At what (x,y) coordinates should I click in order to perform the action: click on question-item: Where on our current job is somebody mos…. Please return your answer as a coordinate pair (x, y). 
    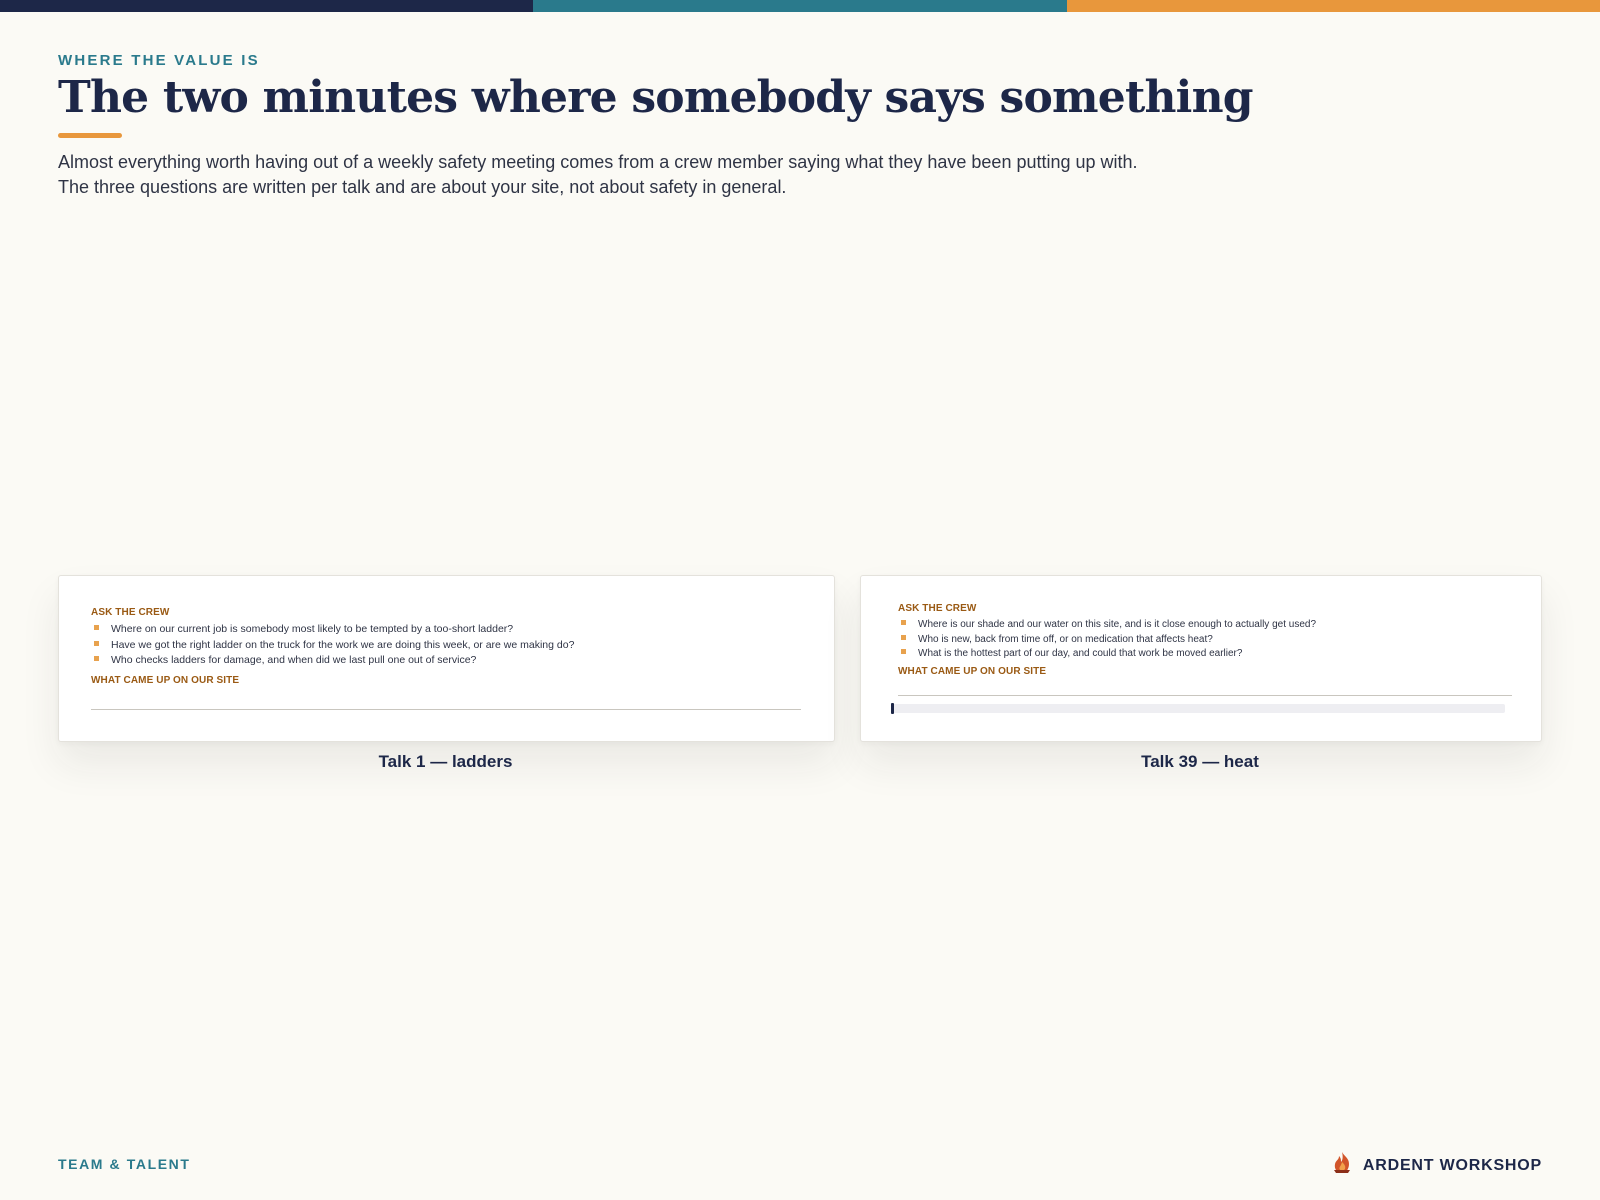
    Looking at the image, I should click on (332, 630).